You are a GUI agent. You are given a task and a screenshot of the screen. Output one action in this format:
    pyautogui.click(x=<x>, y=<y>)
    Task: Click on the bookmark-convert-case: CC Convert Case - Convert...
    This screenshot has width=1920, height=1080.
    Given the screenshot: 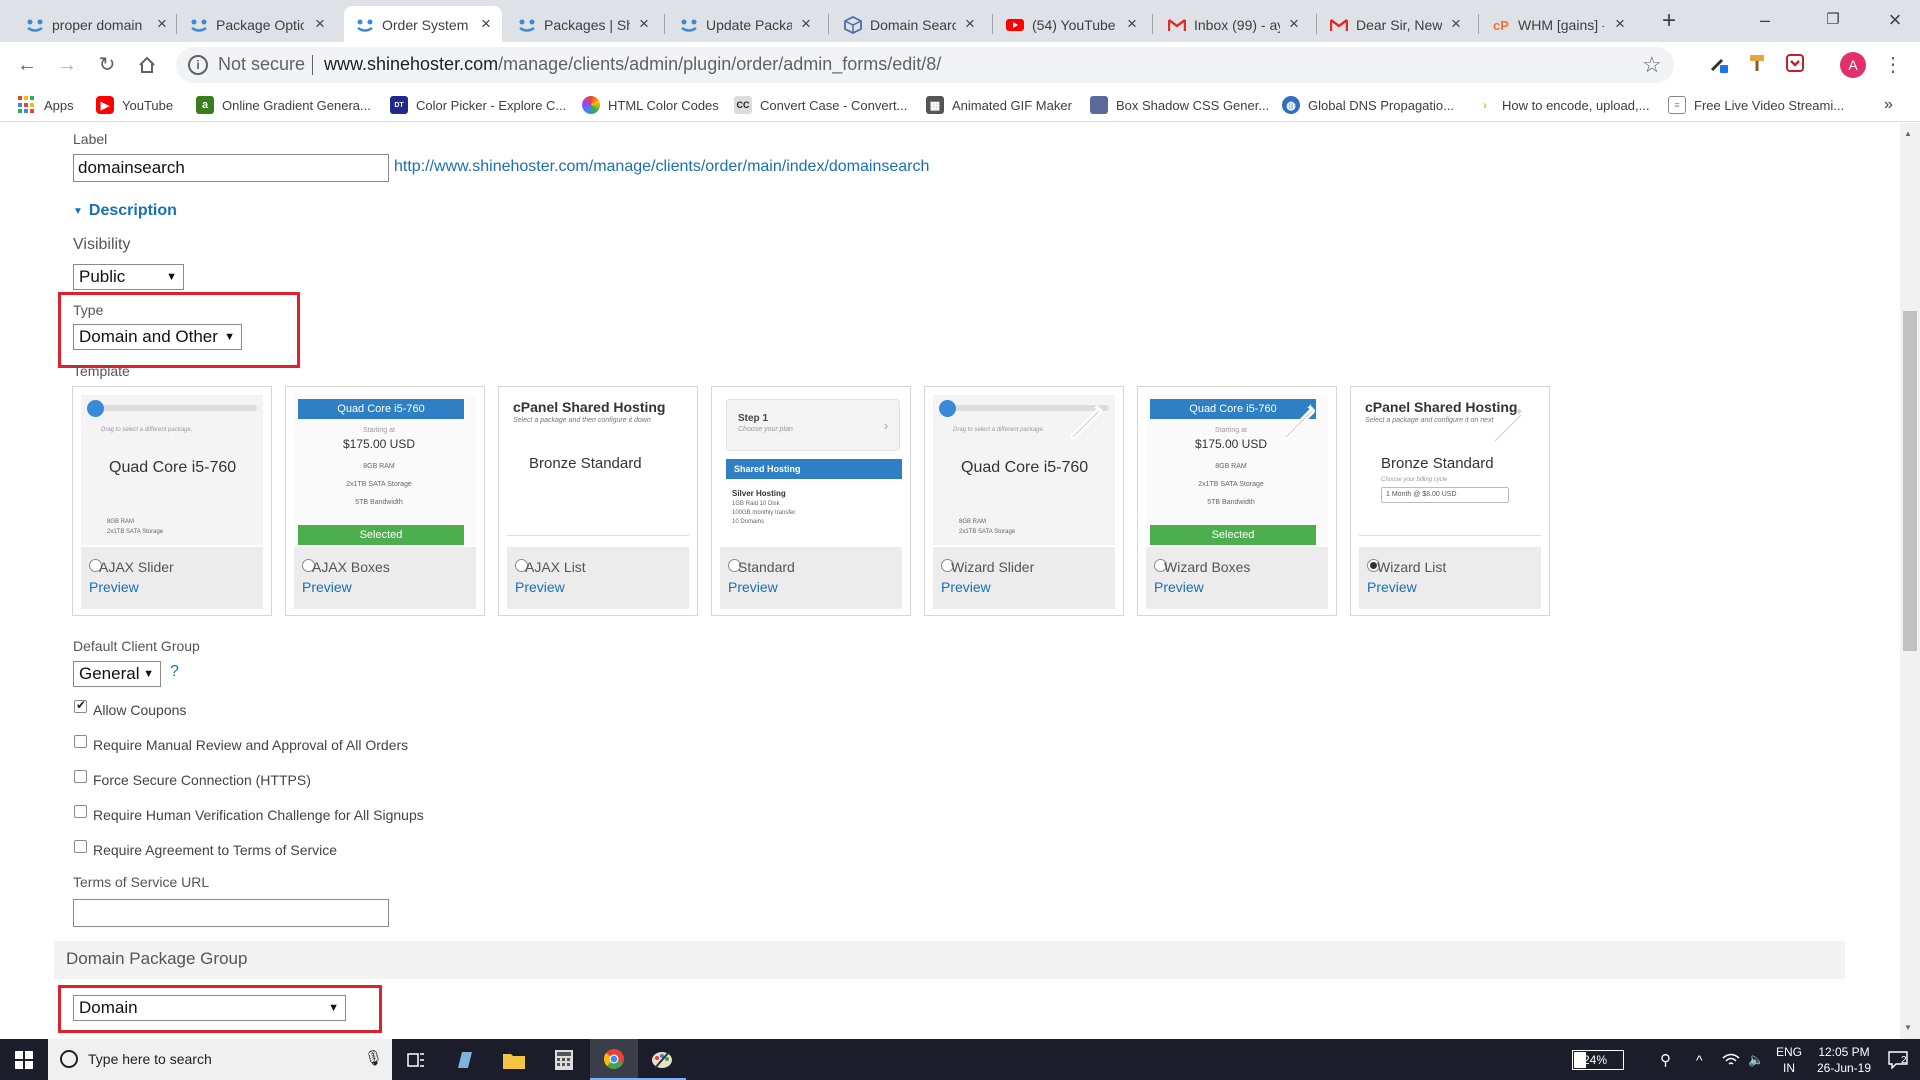 What is the action you would take?
    pyautogui.click(x=820, y=105)
    